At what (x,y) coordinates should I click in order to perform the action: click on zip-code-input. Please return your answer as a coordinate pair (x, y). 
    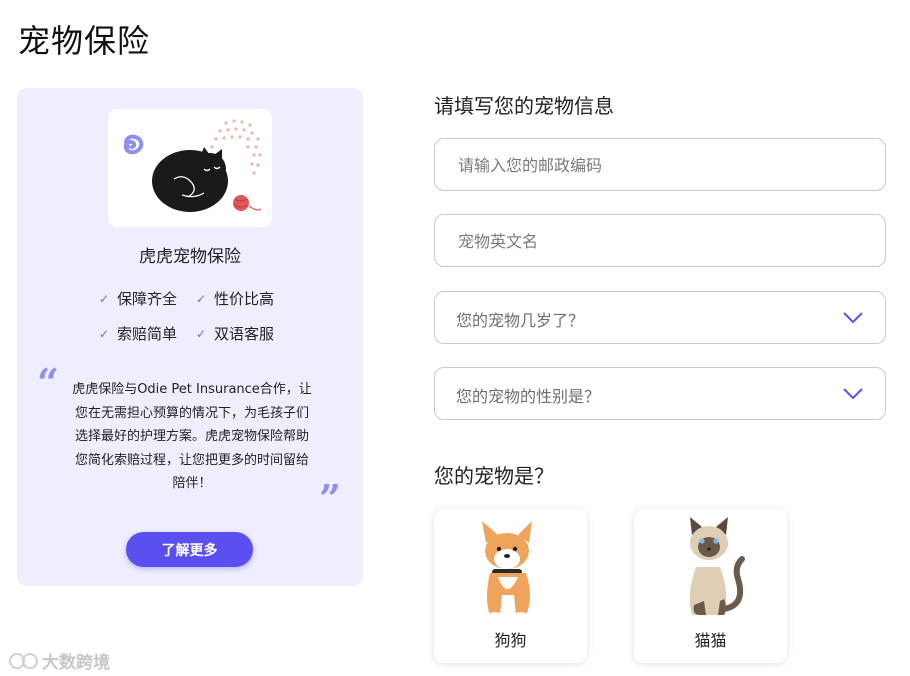
    Looking at the image, I should click on (648, 165).